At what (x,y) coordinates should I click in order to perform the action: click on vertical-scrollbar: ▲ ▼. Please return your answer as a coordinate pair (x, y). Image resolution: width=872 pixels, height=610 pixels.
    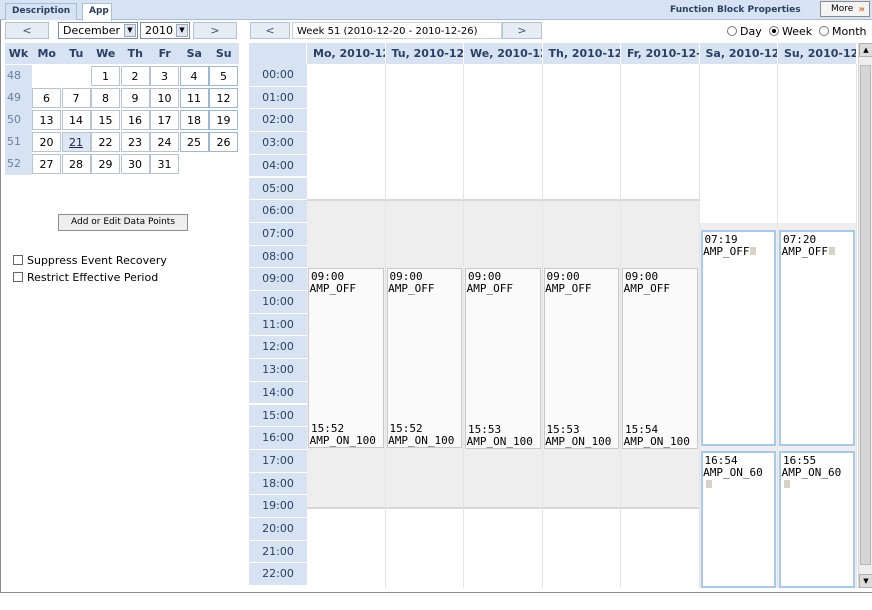
    Looking at the image, I should click on (865, 315).